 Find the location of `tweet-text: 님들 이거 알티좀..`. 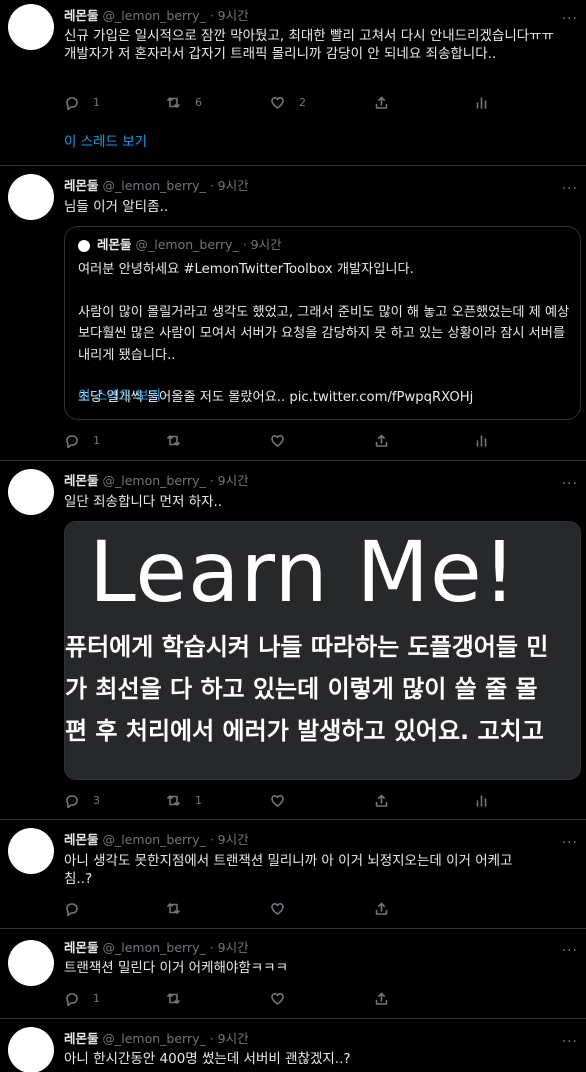

tweet-text: 님들 이거 알티좀.. is located at coordinates (116, 207).